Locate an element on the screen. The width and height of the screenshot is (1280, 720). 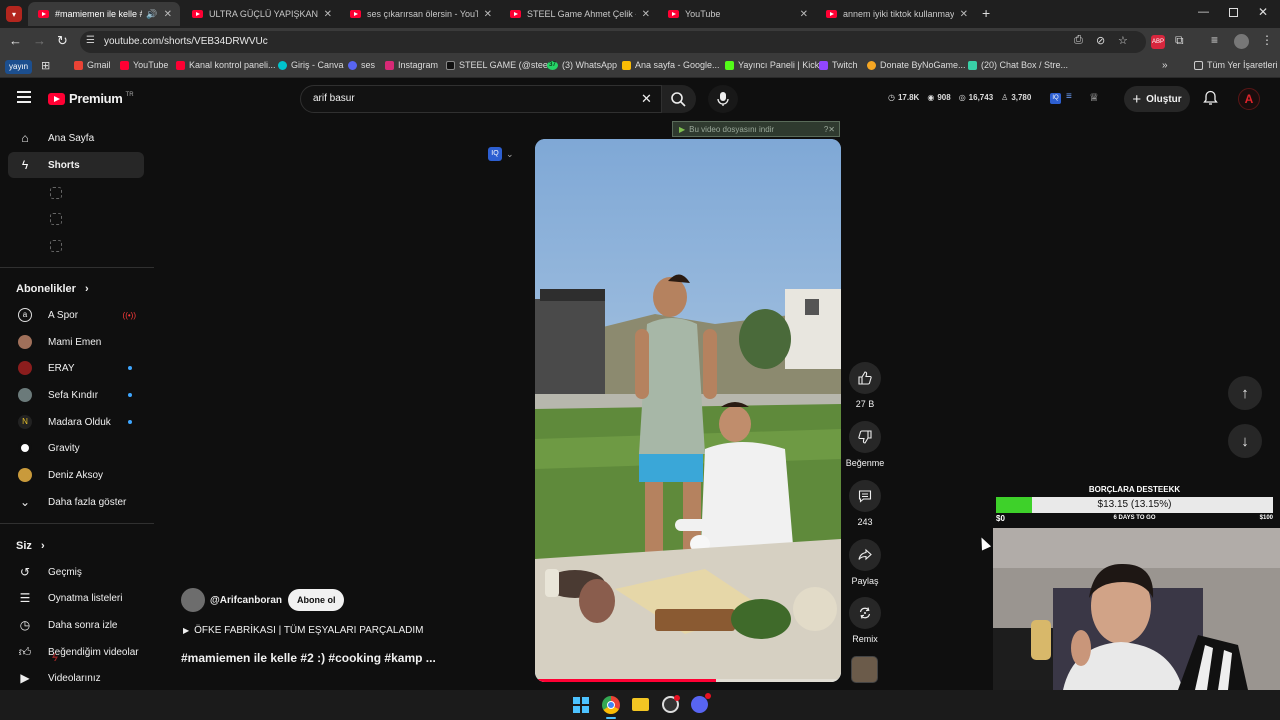
obs-icon is located at coordinates (671, 704).